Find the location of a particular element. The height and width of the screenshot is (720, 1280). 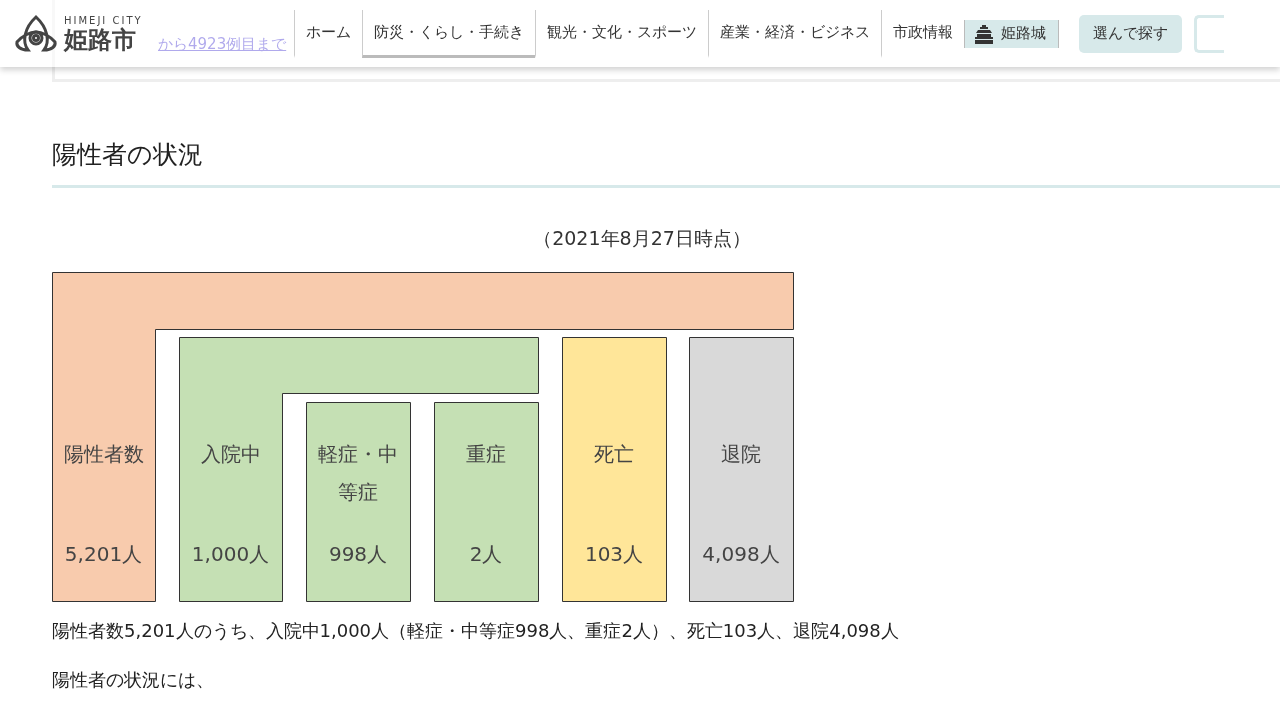

category-label: 軽症・中等症 is located at coordinates (358, 473).